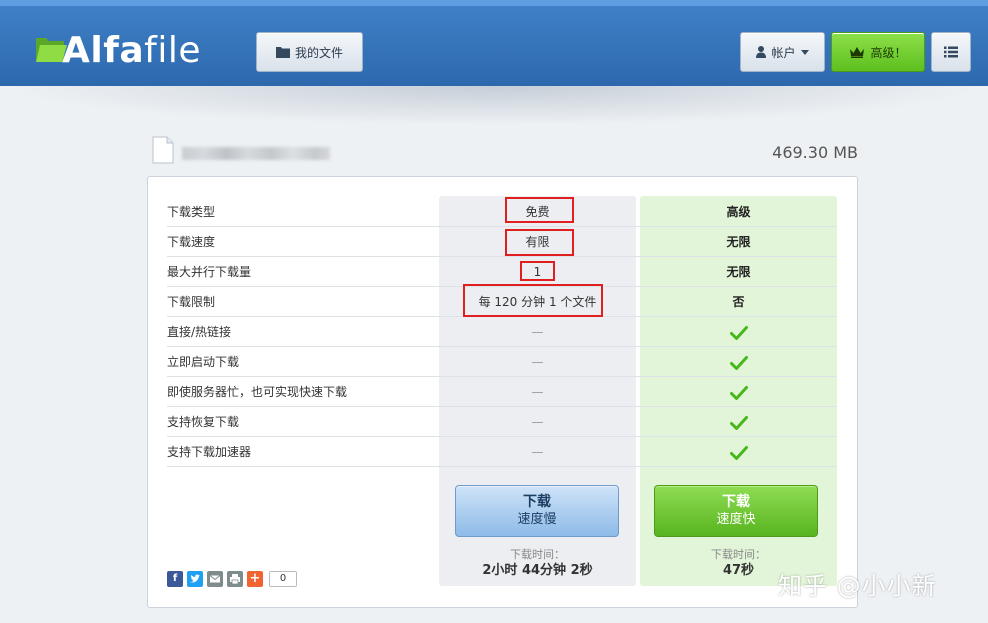 The image size is (988, 623). I want to click on row-label: 下载类型, so click(191, 212).